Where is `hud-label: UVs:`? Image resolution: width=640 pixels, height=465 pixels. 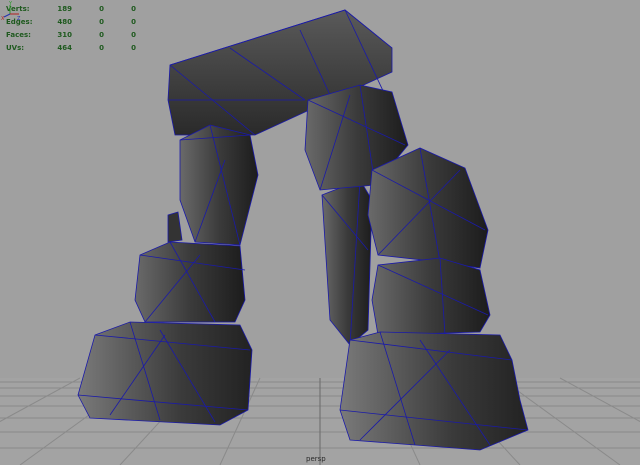 hud-label: UVs: is located at coordinates (15, 47).